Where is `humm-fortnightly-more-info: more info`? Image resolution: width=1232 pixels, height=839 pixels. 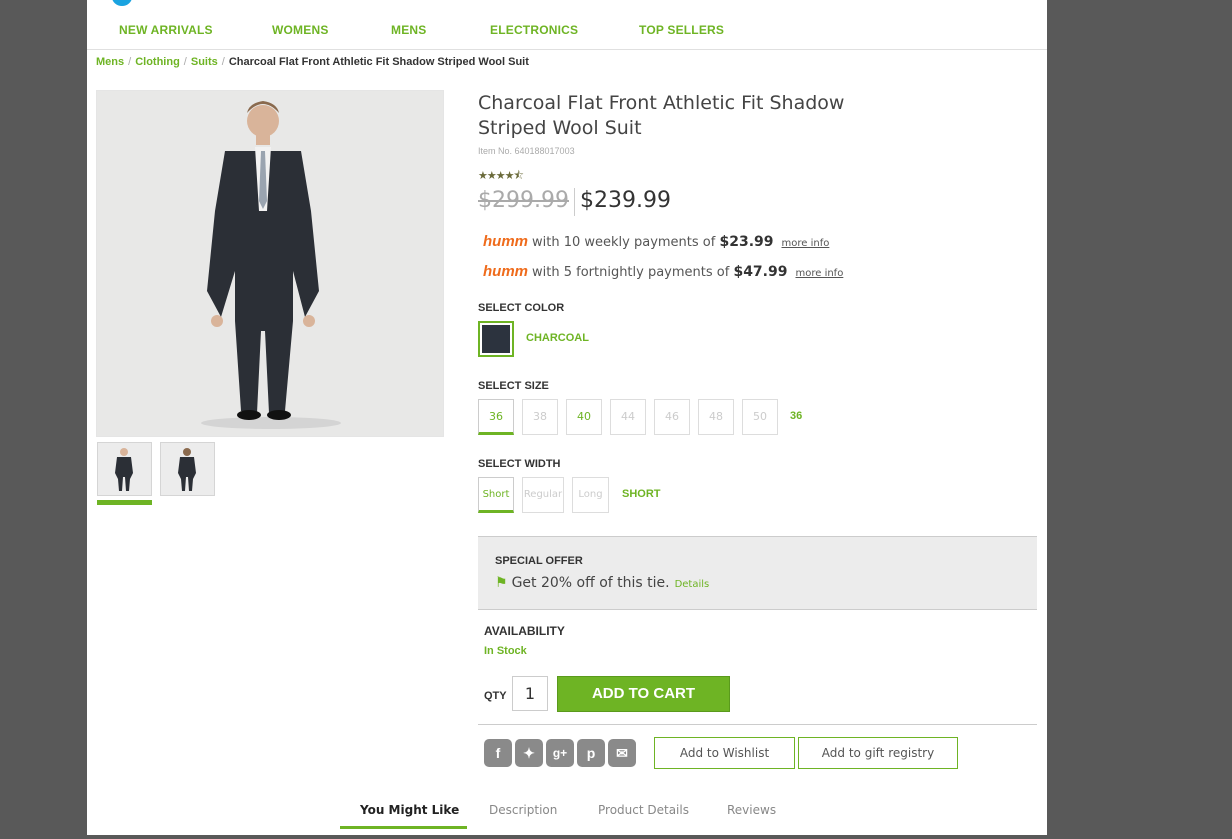
humm-fortnightly-more-info: more info is located at coordinates (819, 273).